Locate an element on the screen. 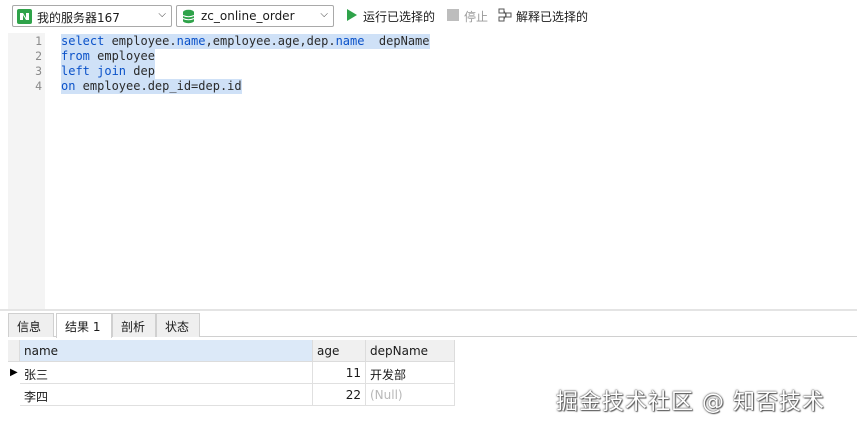 Image resolution: width=857 pixels, height=429 pixels. line-number: 4 is located at coordinates (38, 86).